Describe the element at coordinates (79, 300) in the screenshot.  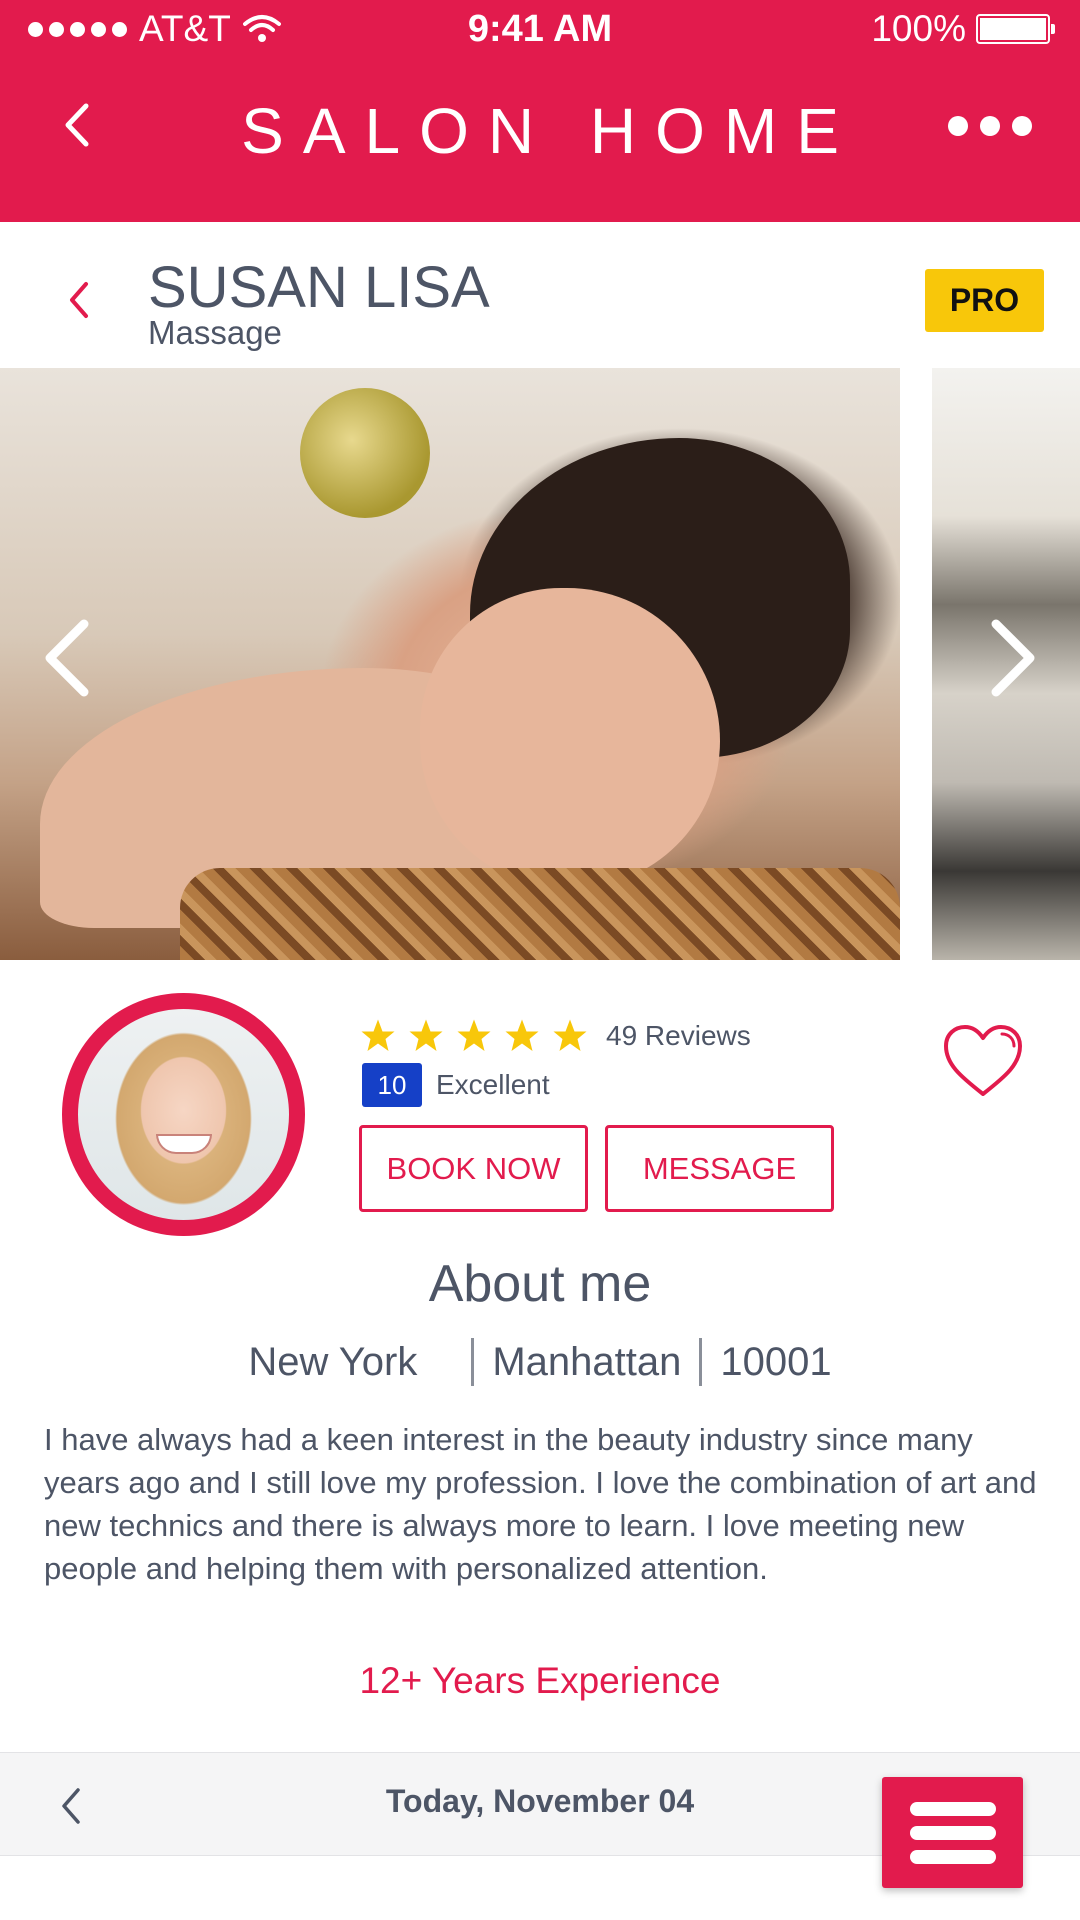
I see `profile-back-icon` at that location.